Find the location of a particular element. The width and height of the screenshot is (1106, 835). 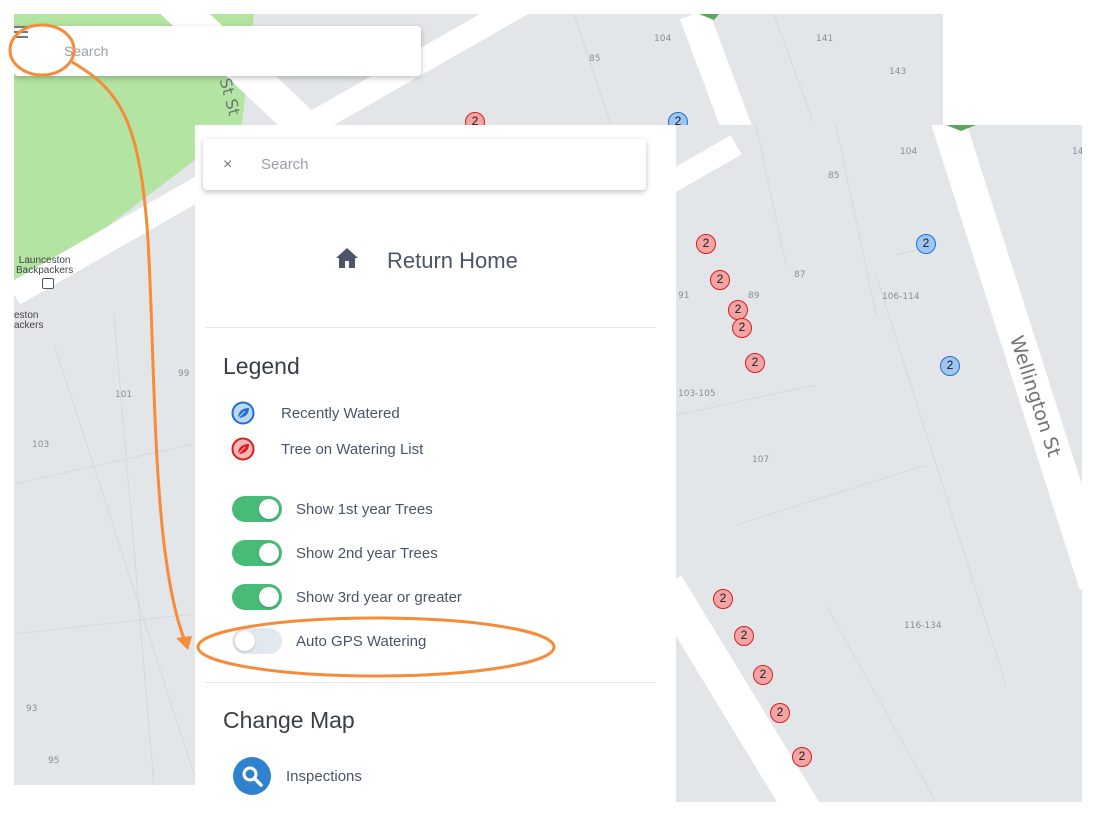

lot-label: 103 is located at coordinates (41, 445).